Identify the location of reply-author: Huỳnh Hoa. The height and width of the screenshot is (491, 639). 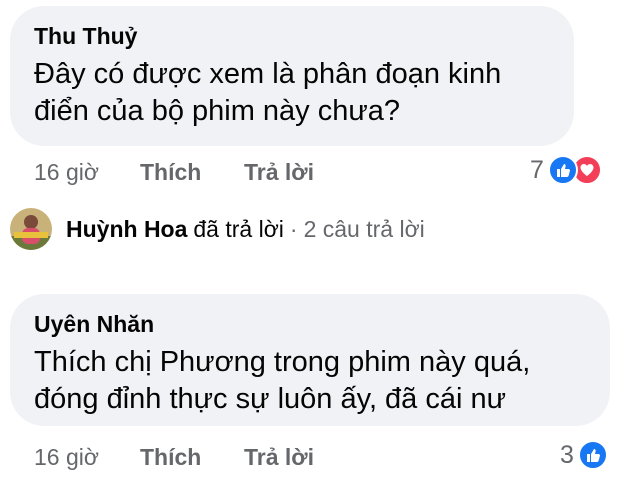
(127, 228).